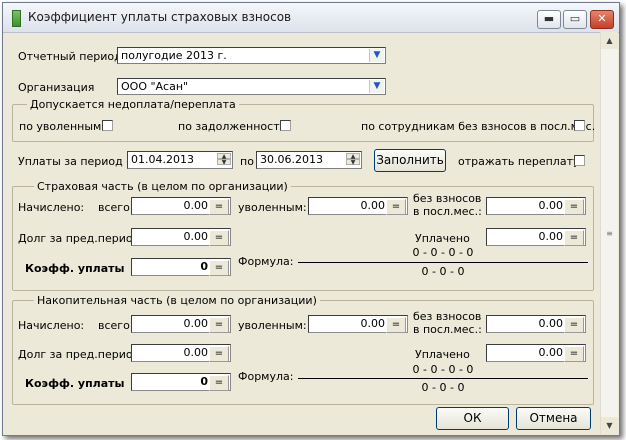 Image resolution: width=626 pixels, height=440 pixels. What do you see at coordinates (551, 205) in the screenshot?
I see `insurance-nocontrib-value: 0.00` at bounding box center [551, 205].